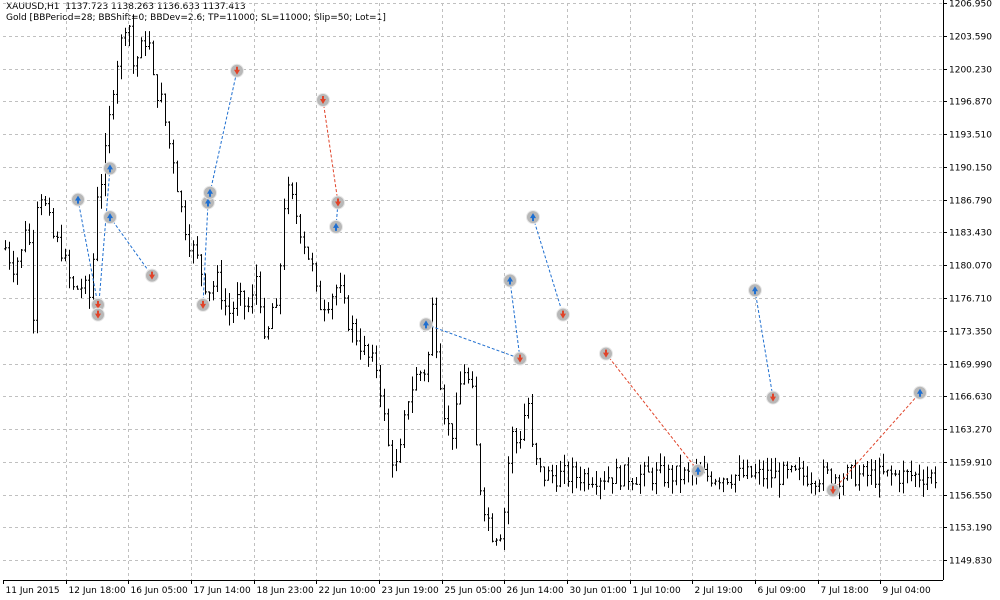 This screenshot has height=600, width=1000. What do you see at coordinates (970, 562) in the screenshot?
I see `y-tick-label: 1149.830` at bounding box center [970, 562].